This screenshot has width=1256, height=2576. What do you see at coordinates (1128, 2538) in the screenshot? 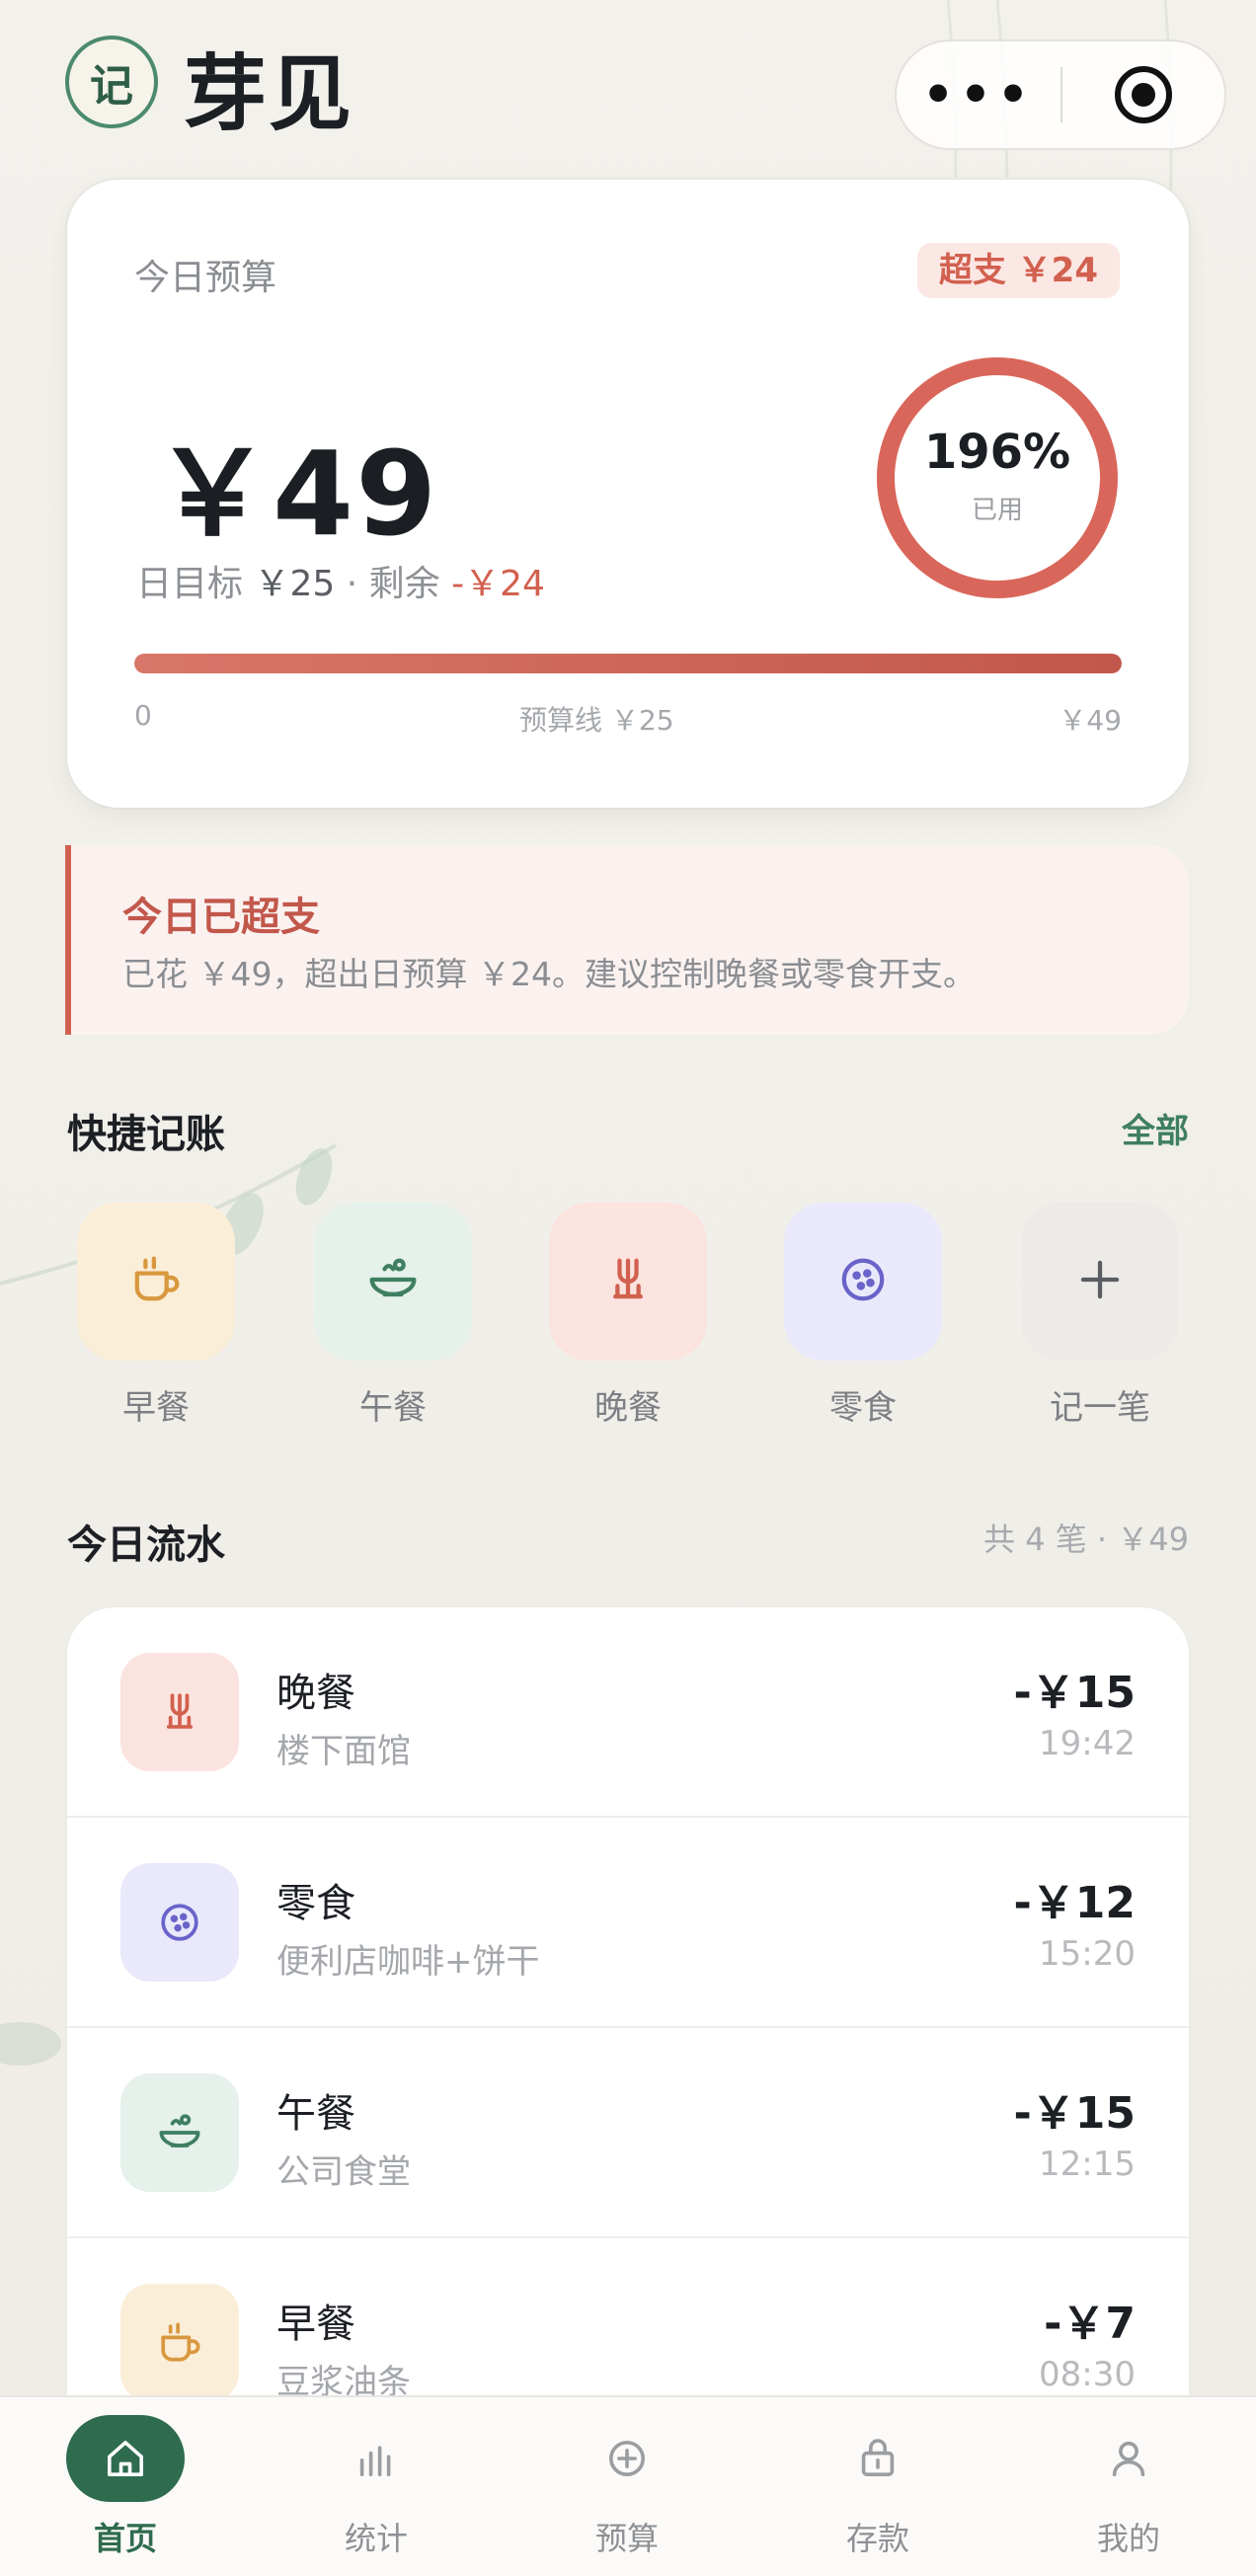
I see `tab-label: 我的` at bounding box center [1128, 2538].